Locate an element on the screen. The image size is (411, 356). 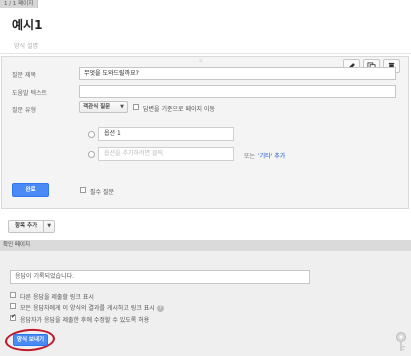
help-text-label: 도움말 텍스트 is located at coordinates (30, 93).